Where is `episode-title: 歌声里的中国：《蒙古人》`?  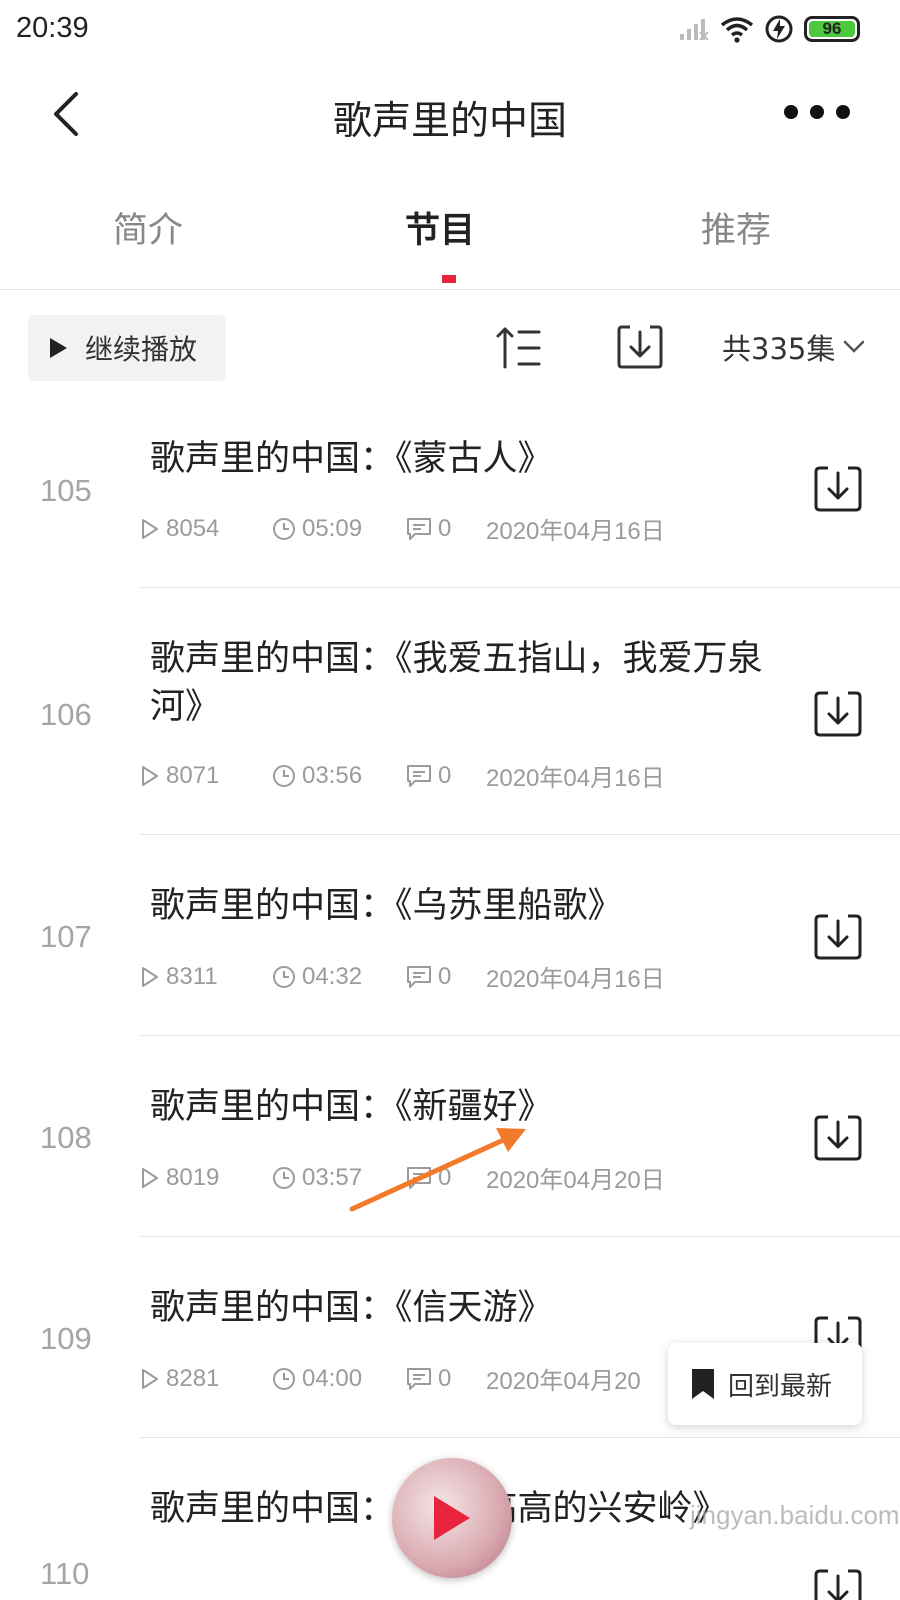
episode-title: 歌声里的中国：《蒙古人》 is located at coordinates (351, 459).